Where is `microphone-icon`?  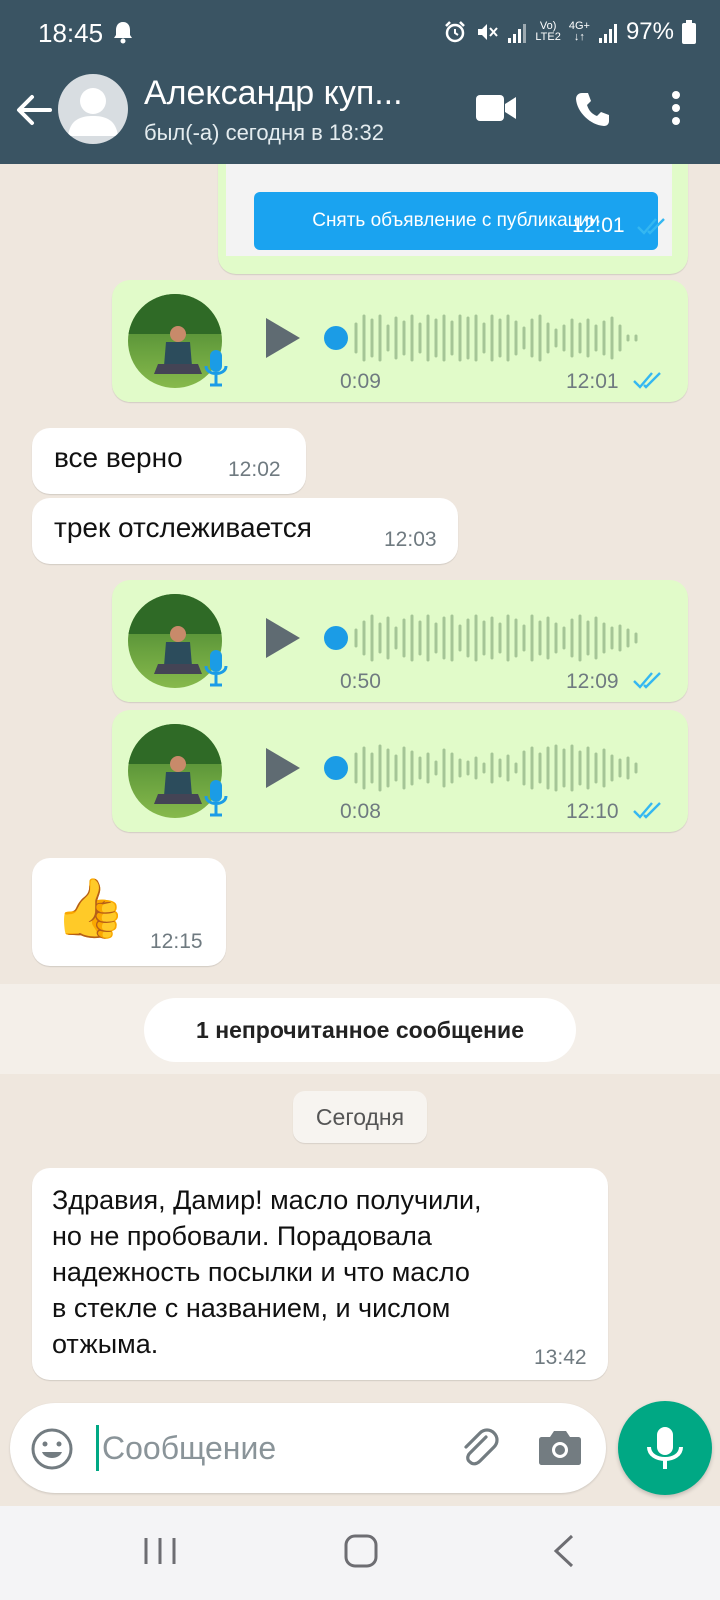
microphone-icon is located at coordinates (665, 1448).